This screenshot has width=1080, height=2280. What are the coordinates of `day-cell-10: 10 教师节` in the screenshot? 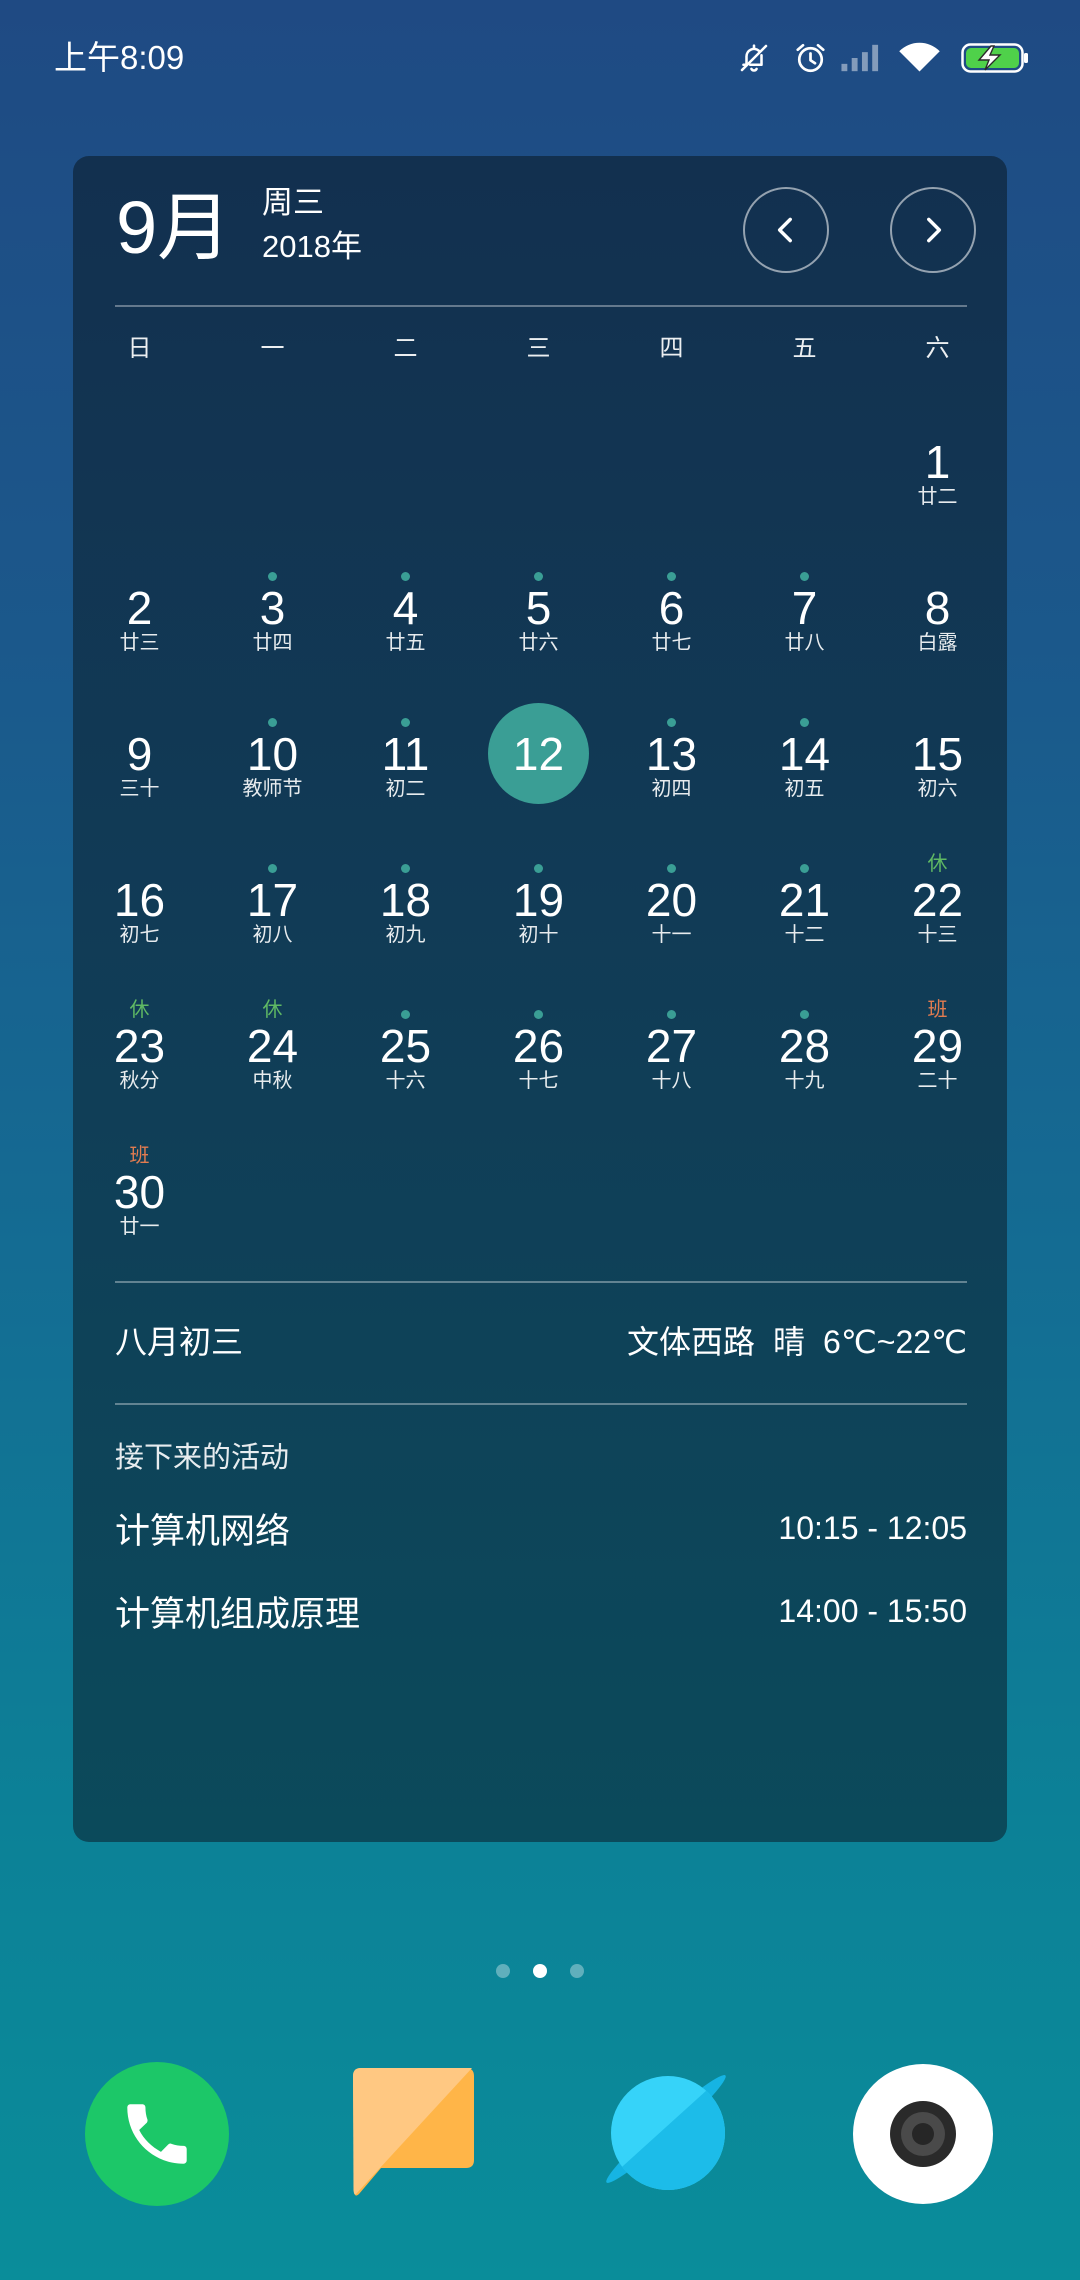 It's located at (272, 761).